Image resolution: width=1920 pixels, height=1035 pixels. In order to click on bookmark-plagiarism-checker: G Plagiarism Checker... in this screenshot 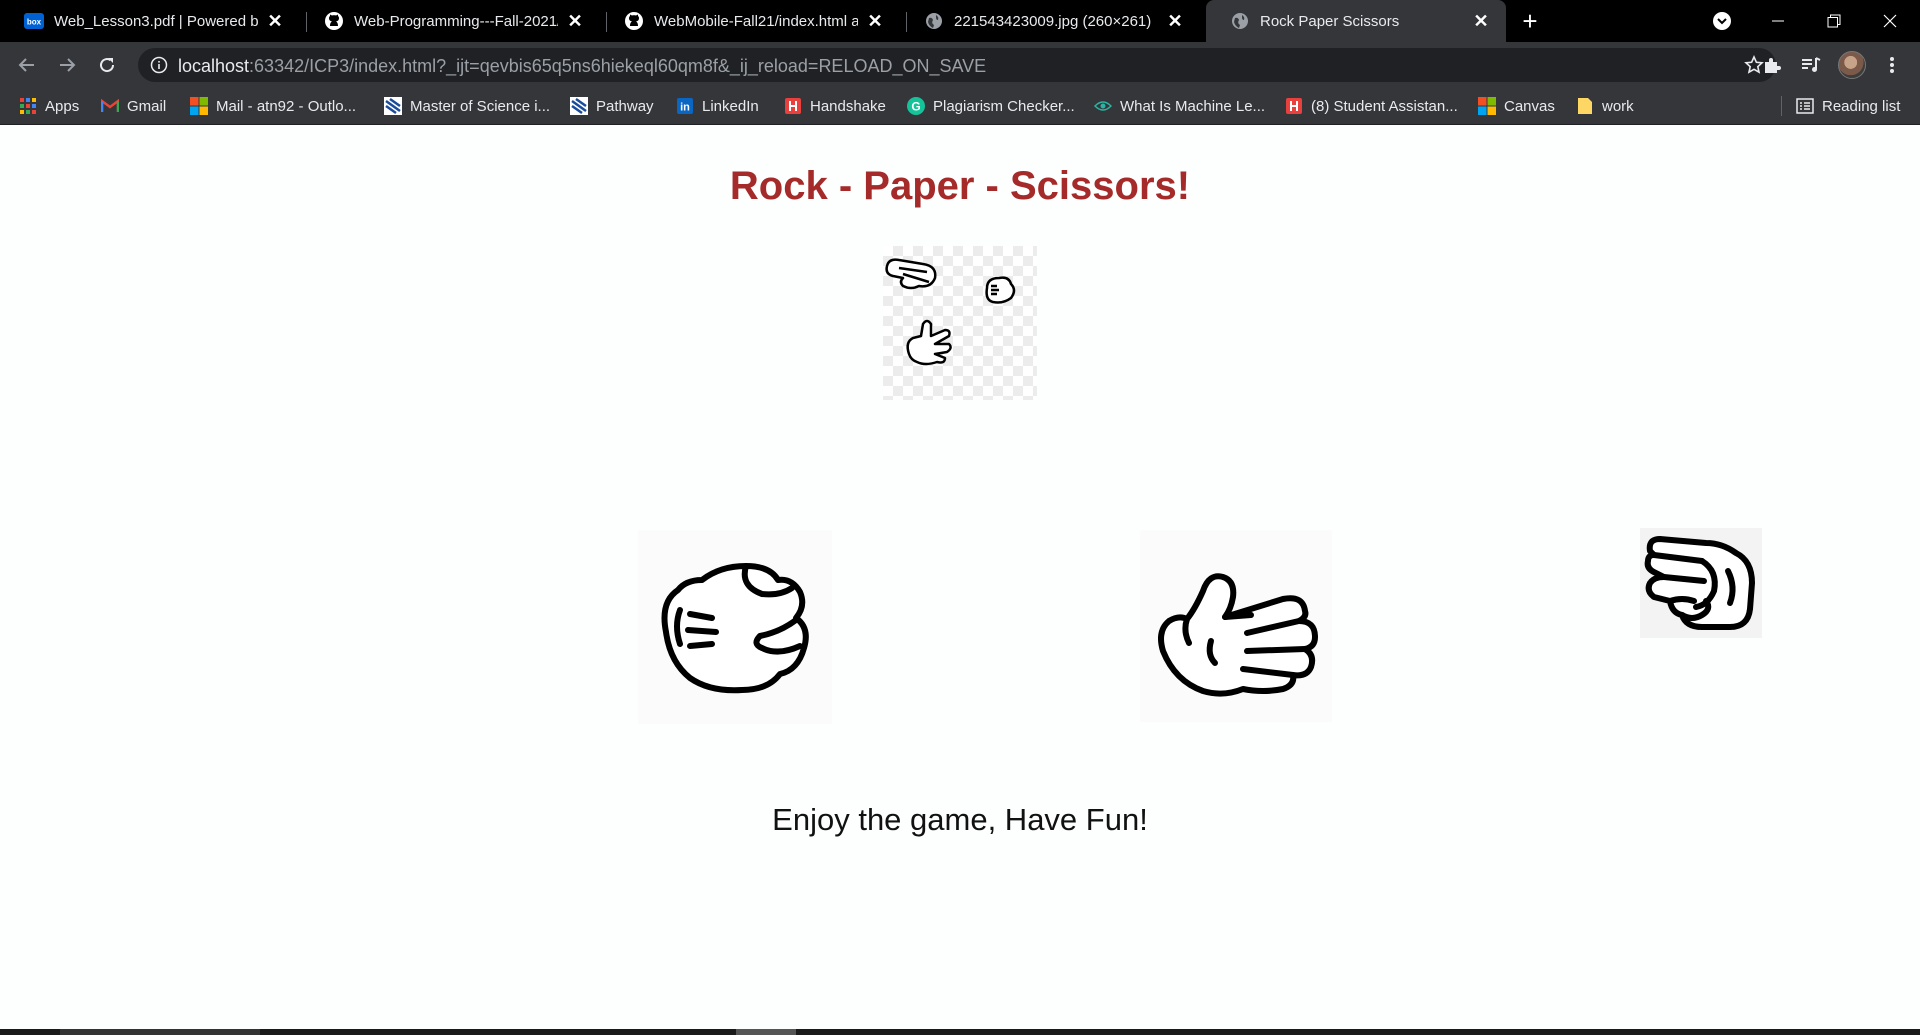, I will do `click(991, 106)`.